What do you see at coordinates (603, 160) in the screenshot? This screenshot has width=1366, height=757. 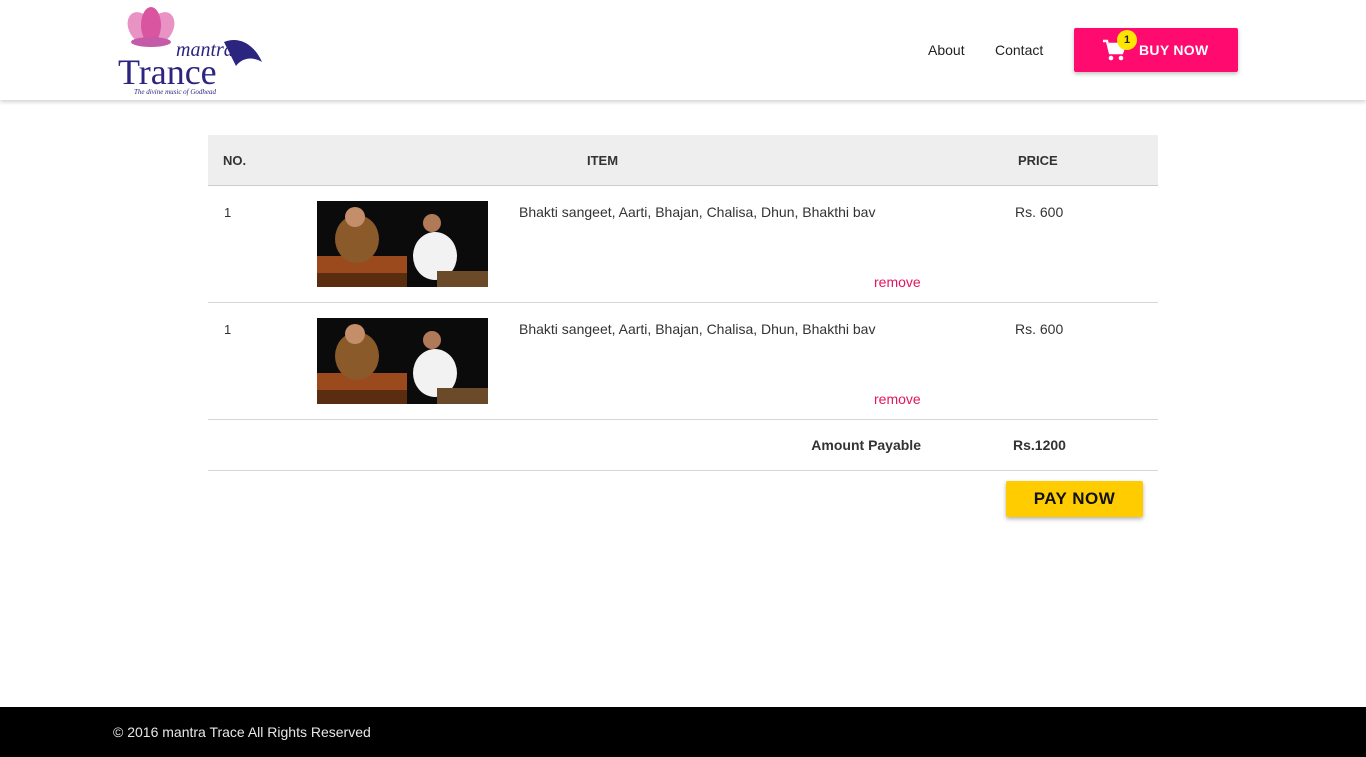 I see `header-item: ITEM` at bounding box center [603, 160].